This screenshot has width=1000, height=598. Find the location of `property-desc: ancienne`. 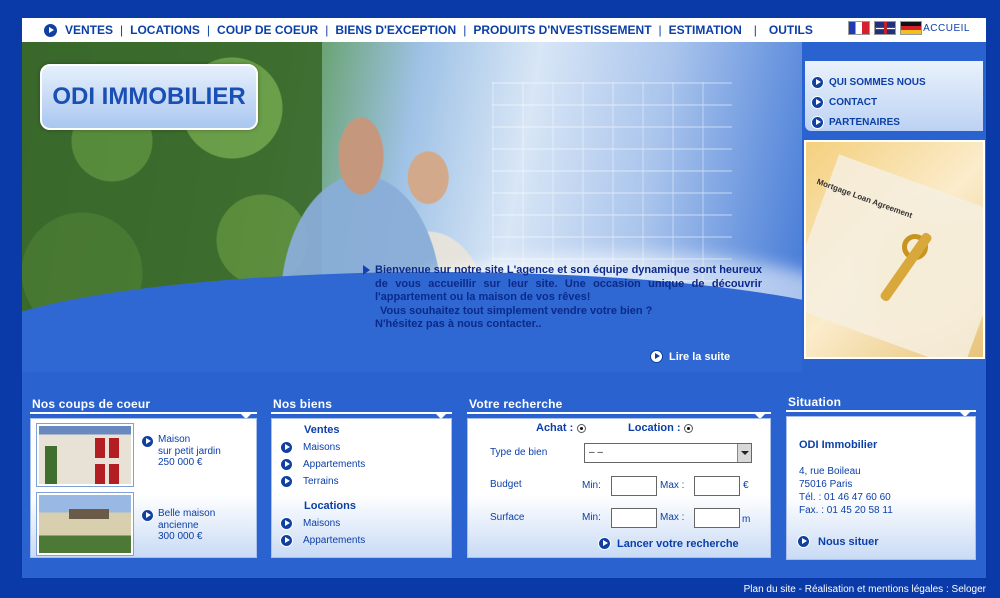

property-desc: ancienne is located at coordinates (178, 525).